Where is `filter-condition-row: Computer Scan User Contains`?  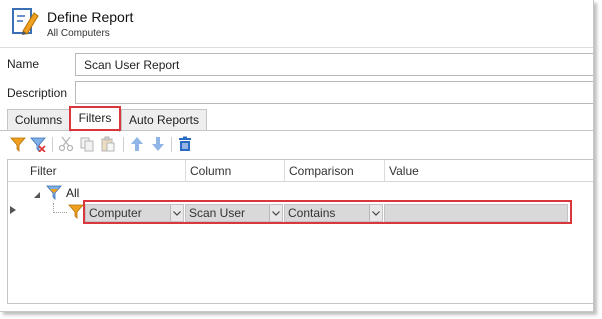
filter-condition-row: Computer Scan User Contains is located at coordinates (300, 213).